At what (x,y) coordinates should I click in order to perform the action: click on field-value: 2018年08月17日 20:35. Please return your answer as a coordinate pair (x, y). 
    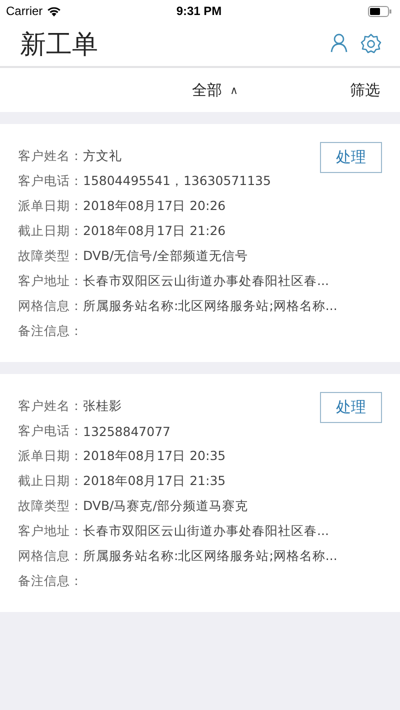
    Looking at the image, I should click on (154, 456).